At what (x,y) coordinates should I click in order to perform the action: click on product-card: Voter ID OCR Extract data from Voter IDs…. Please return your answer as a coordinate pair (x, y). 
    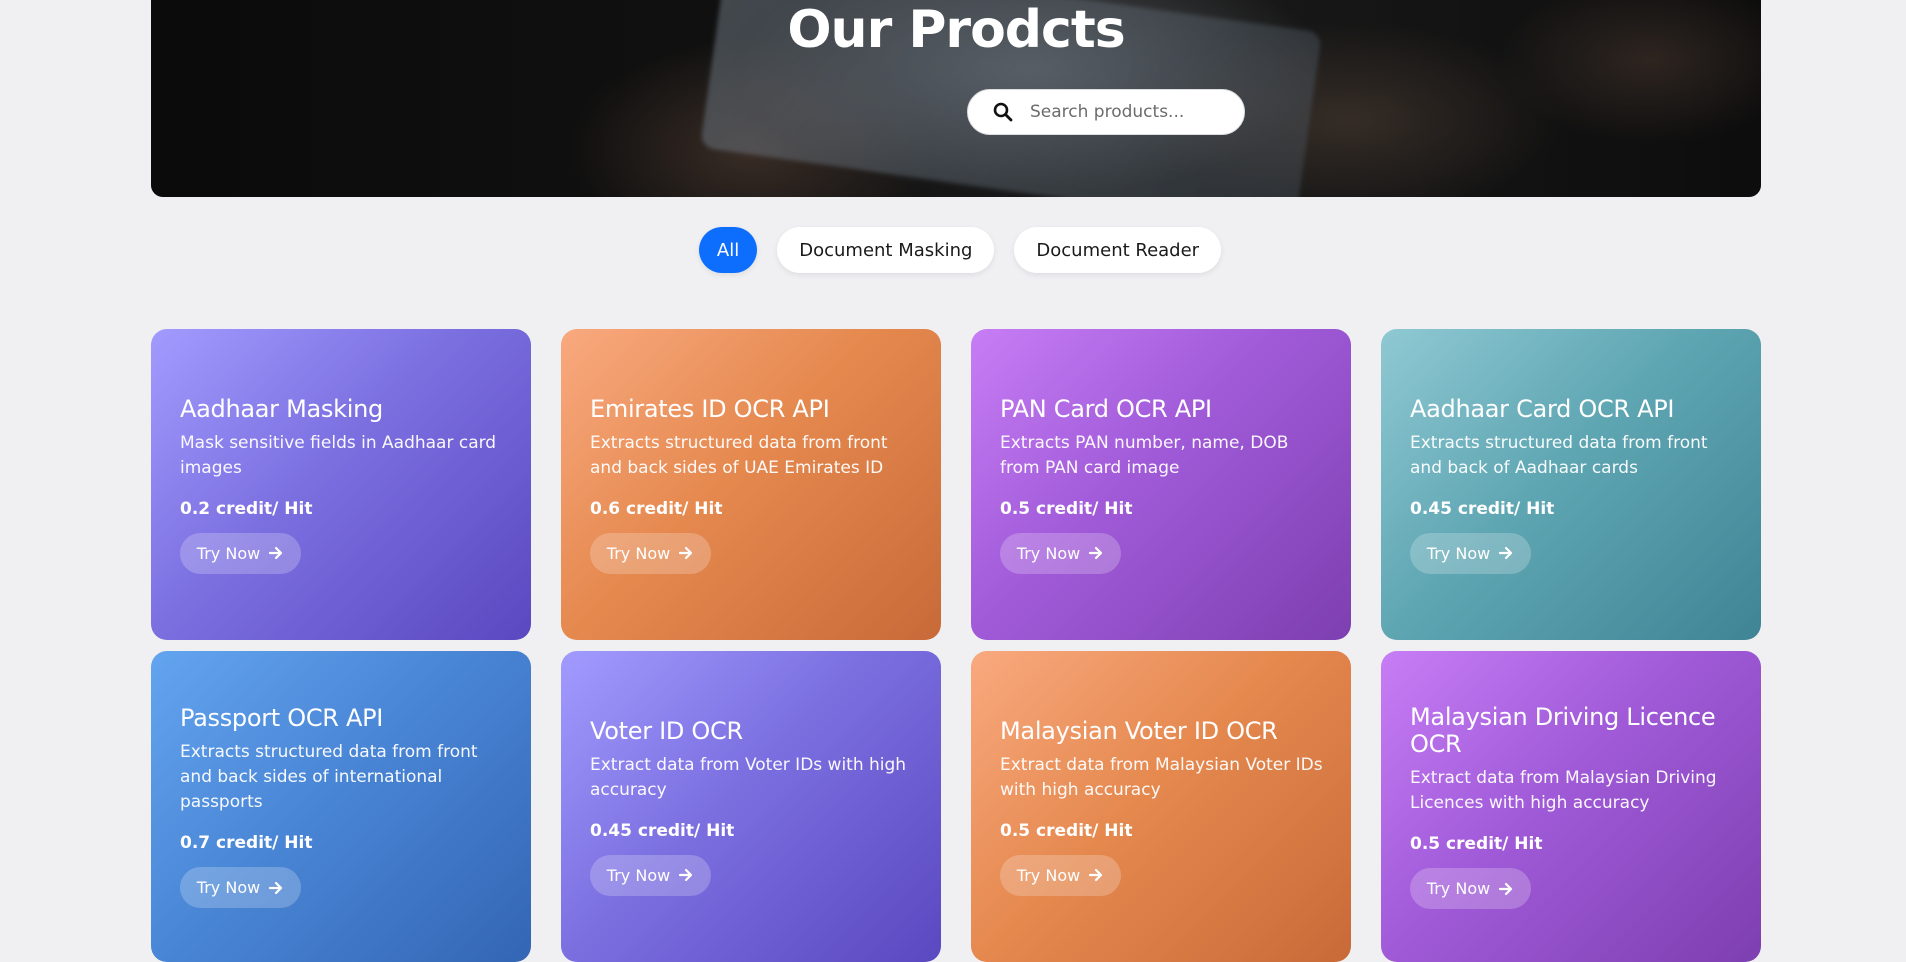
    Looking at the image, I should click on (751, 806).